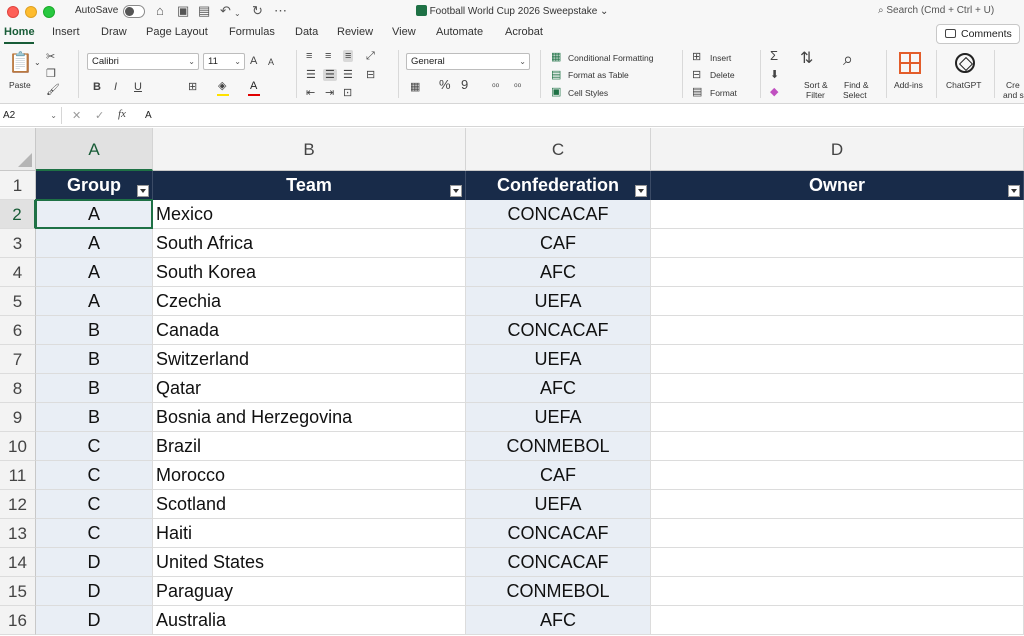 The image size is (1024, 636). Describe the element at coordinates (177, 32) in the screenshot. I see `tab-page-layout: Page Layout` at that location.